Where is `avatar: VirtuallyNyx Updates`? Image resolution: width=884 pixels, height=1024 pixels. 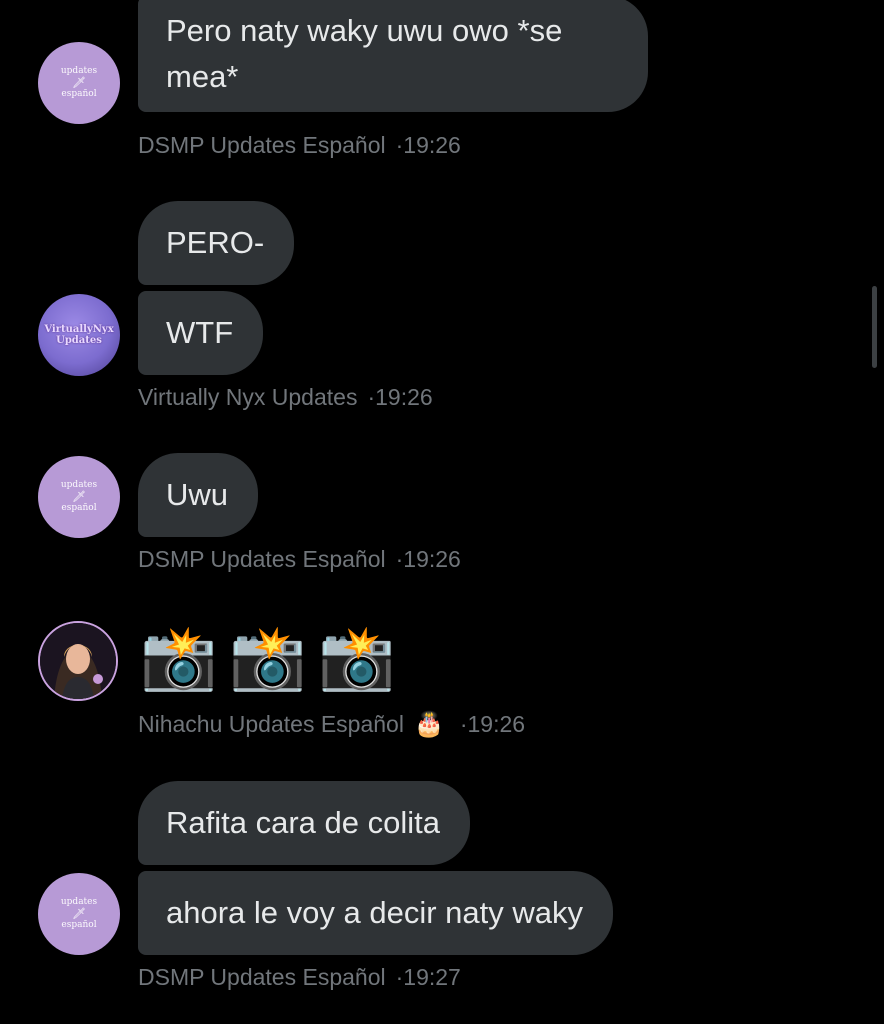
avatar: VirtuallyNyx Updates is located at coordinates (79, 335).